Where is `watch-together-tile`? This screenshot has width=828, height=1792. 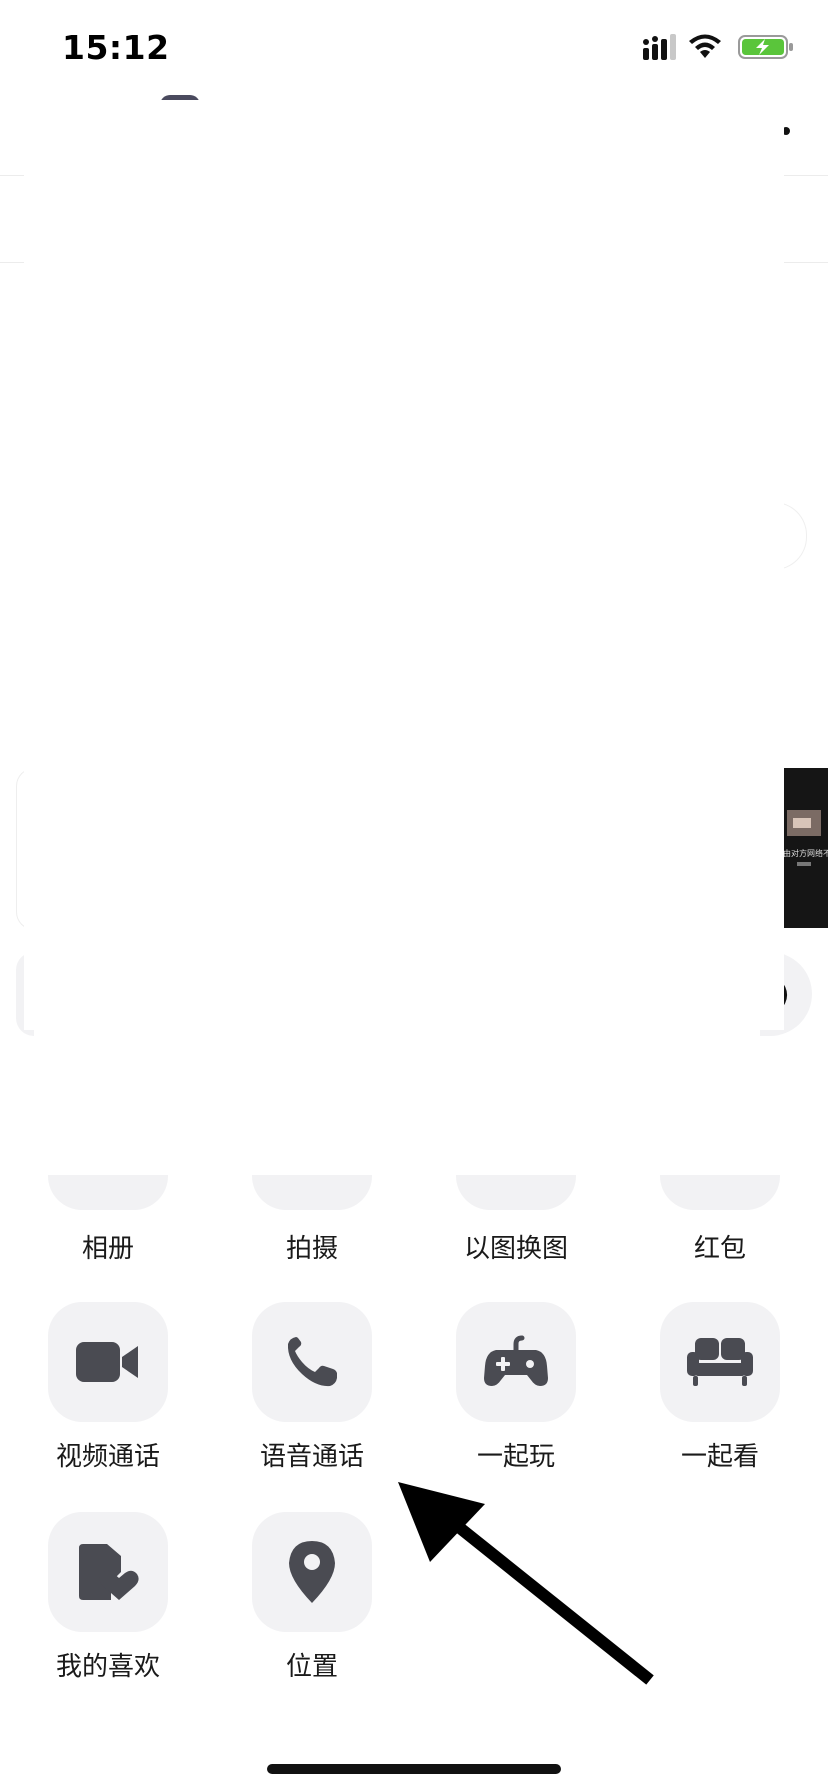 watch-together-tile is located at coordinates (720, 1362).